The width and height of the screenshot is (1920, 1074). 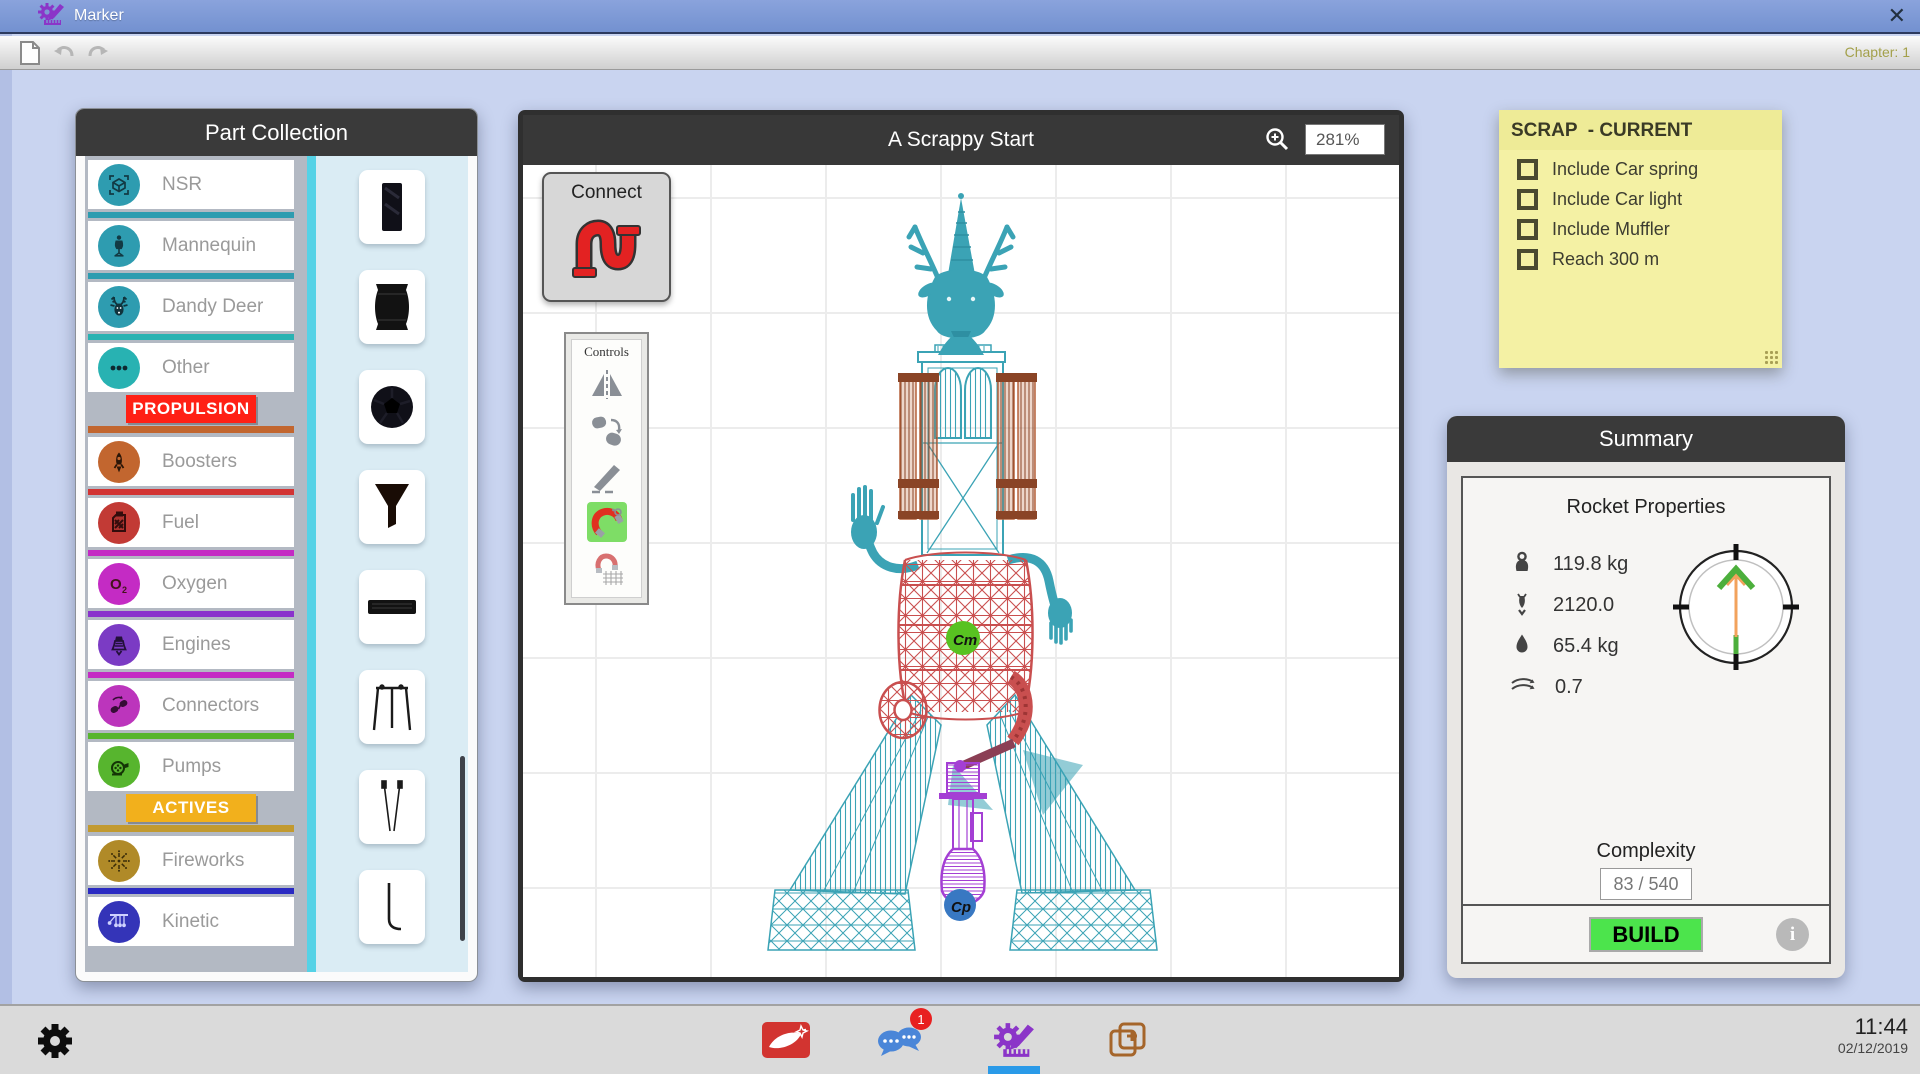 I want to click on part-thumb-dark-ball, so click(x=392, y=407).